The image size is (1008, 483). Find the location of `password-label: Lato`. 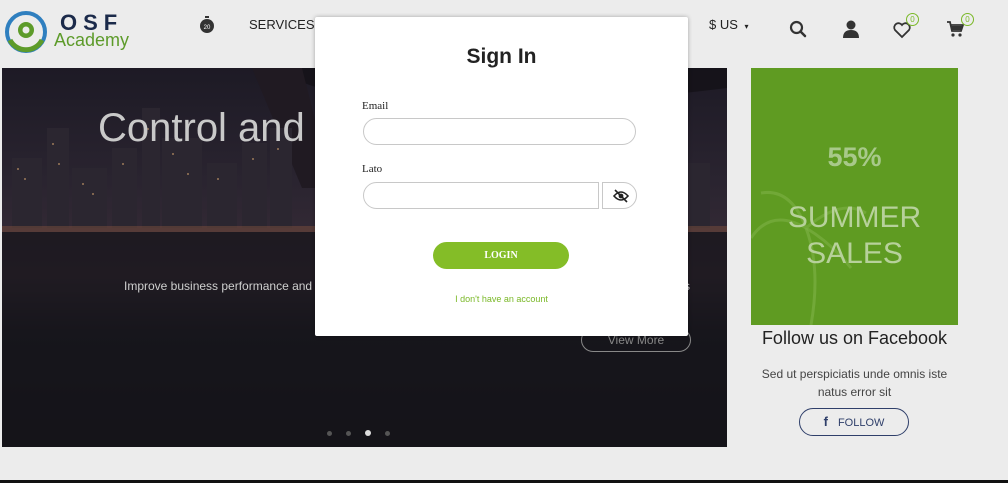

password-label: Lato is located at coordinates (372, 169).